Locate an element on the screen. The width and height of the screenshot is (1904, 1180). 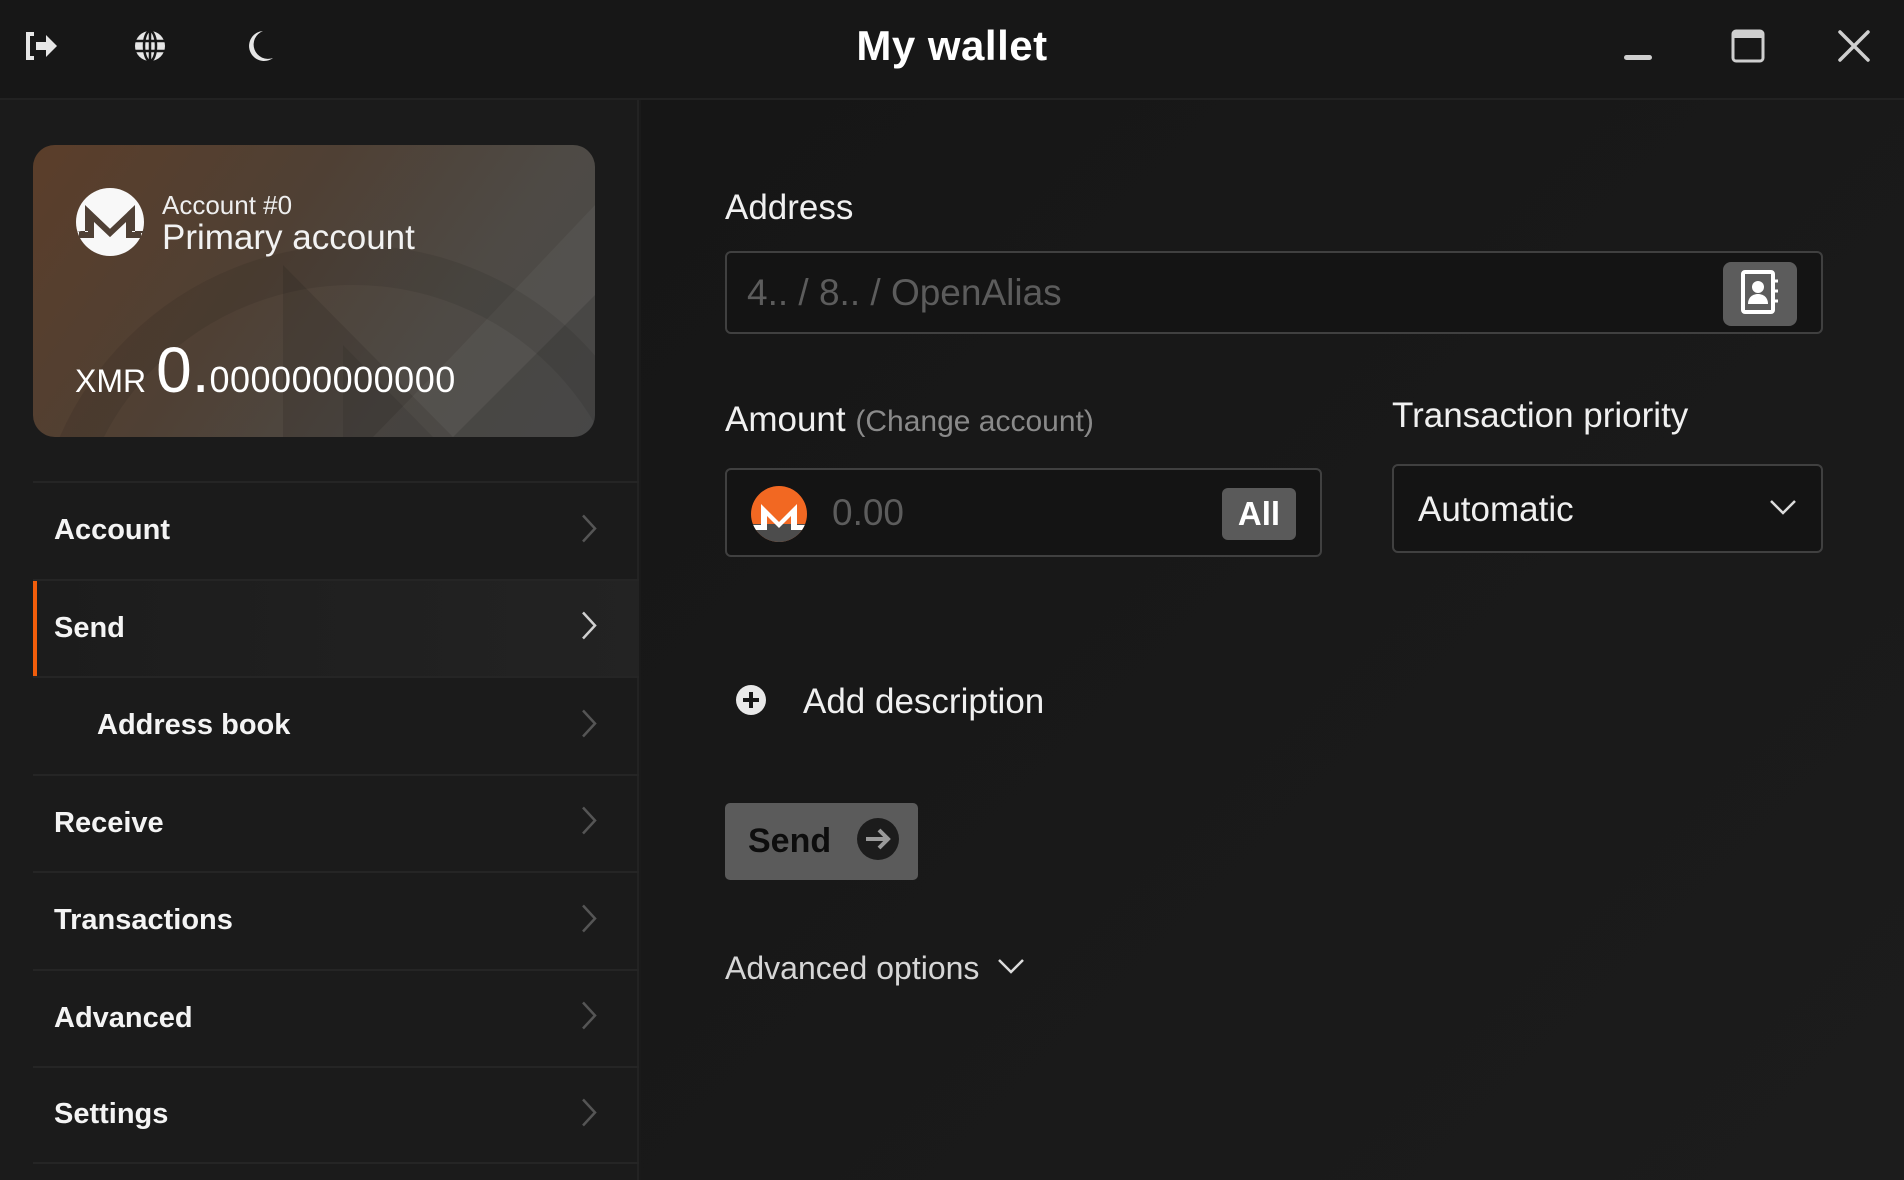
monero-logo-icon is located at coordinates (110, 222).